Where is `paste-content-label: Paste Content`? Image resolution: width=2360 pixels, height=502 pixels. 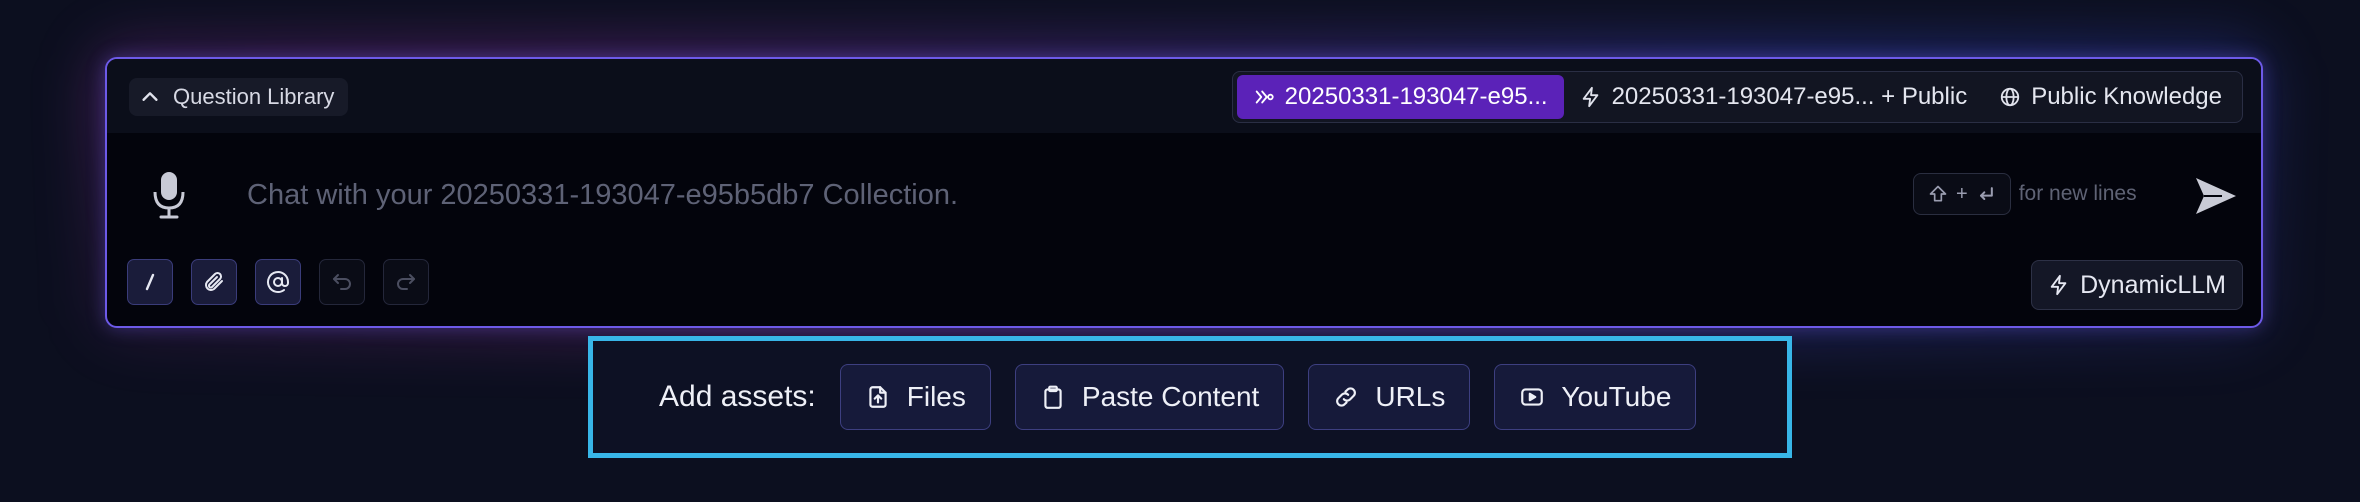
paste-content-label: Paste Content is located at coordinates (1170, 396).